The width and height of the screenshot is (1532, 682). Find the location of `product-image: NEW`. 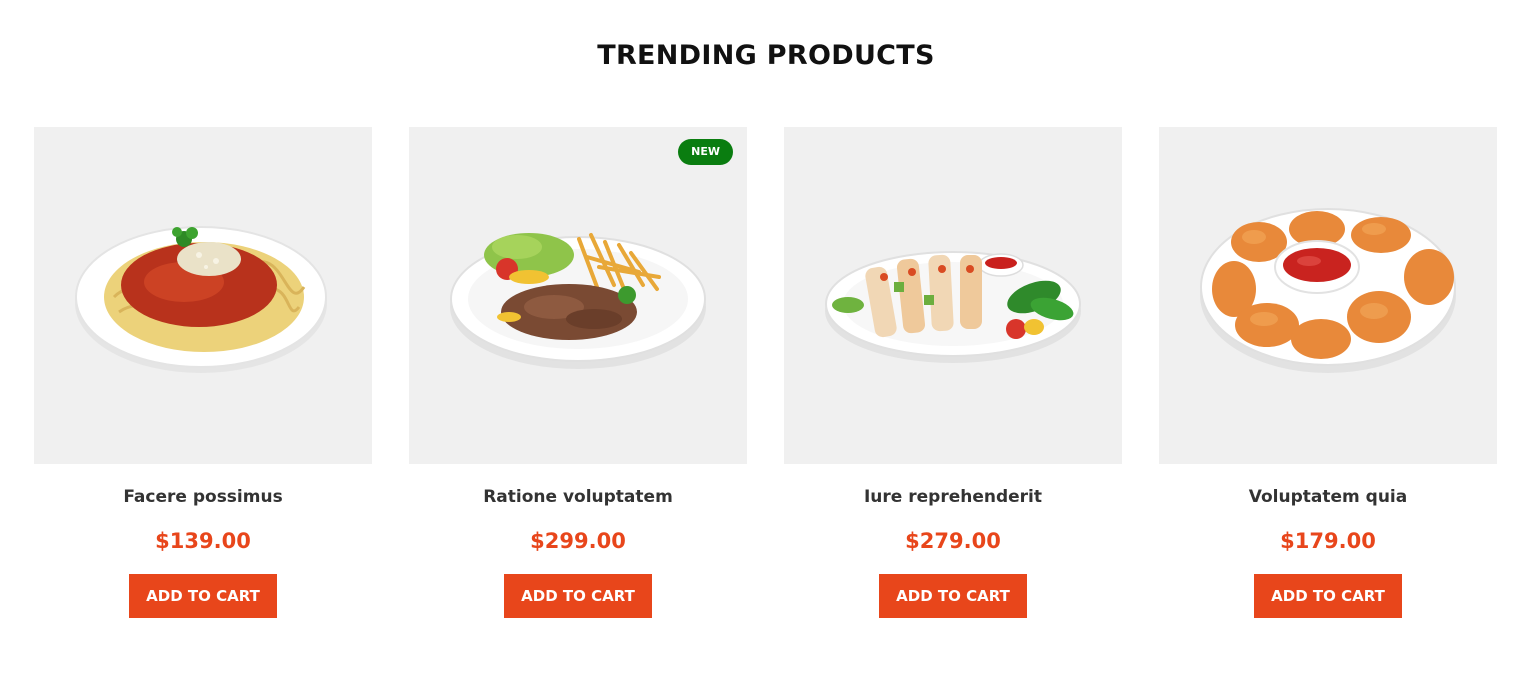

product-image: NEW is located at coordinates (578, 295).